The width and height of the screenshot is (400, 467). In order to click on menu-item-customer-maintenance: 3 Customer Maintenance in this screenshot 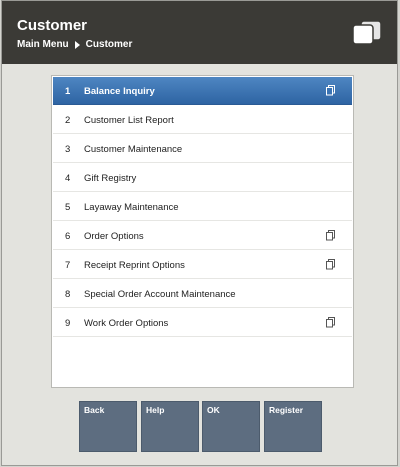, I will do `click(202, 149)`.